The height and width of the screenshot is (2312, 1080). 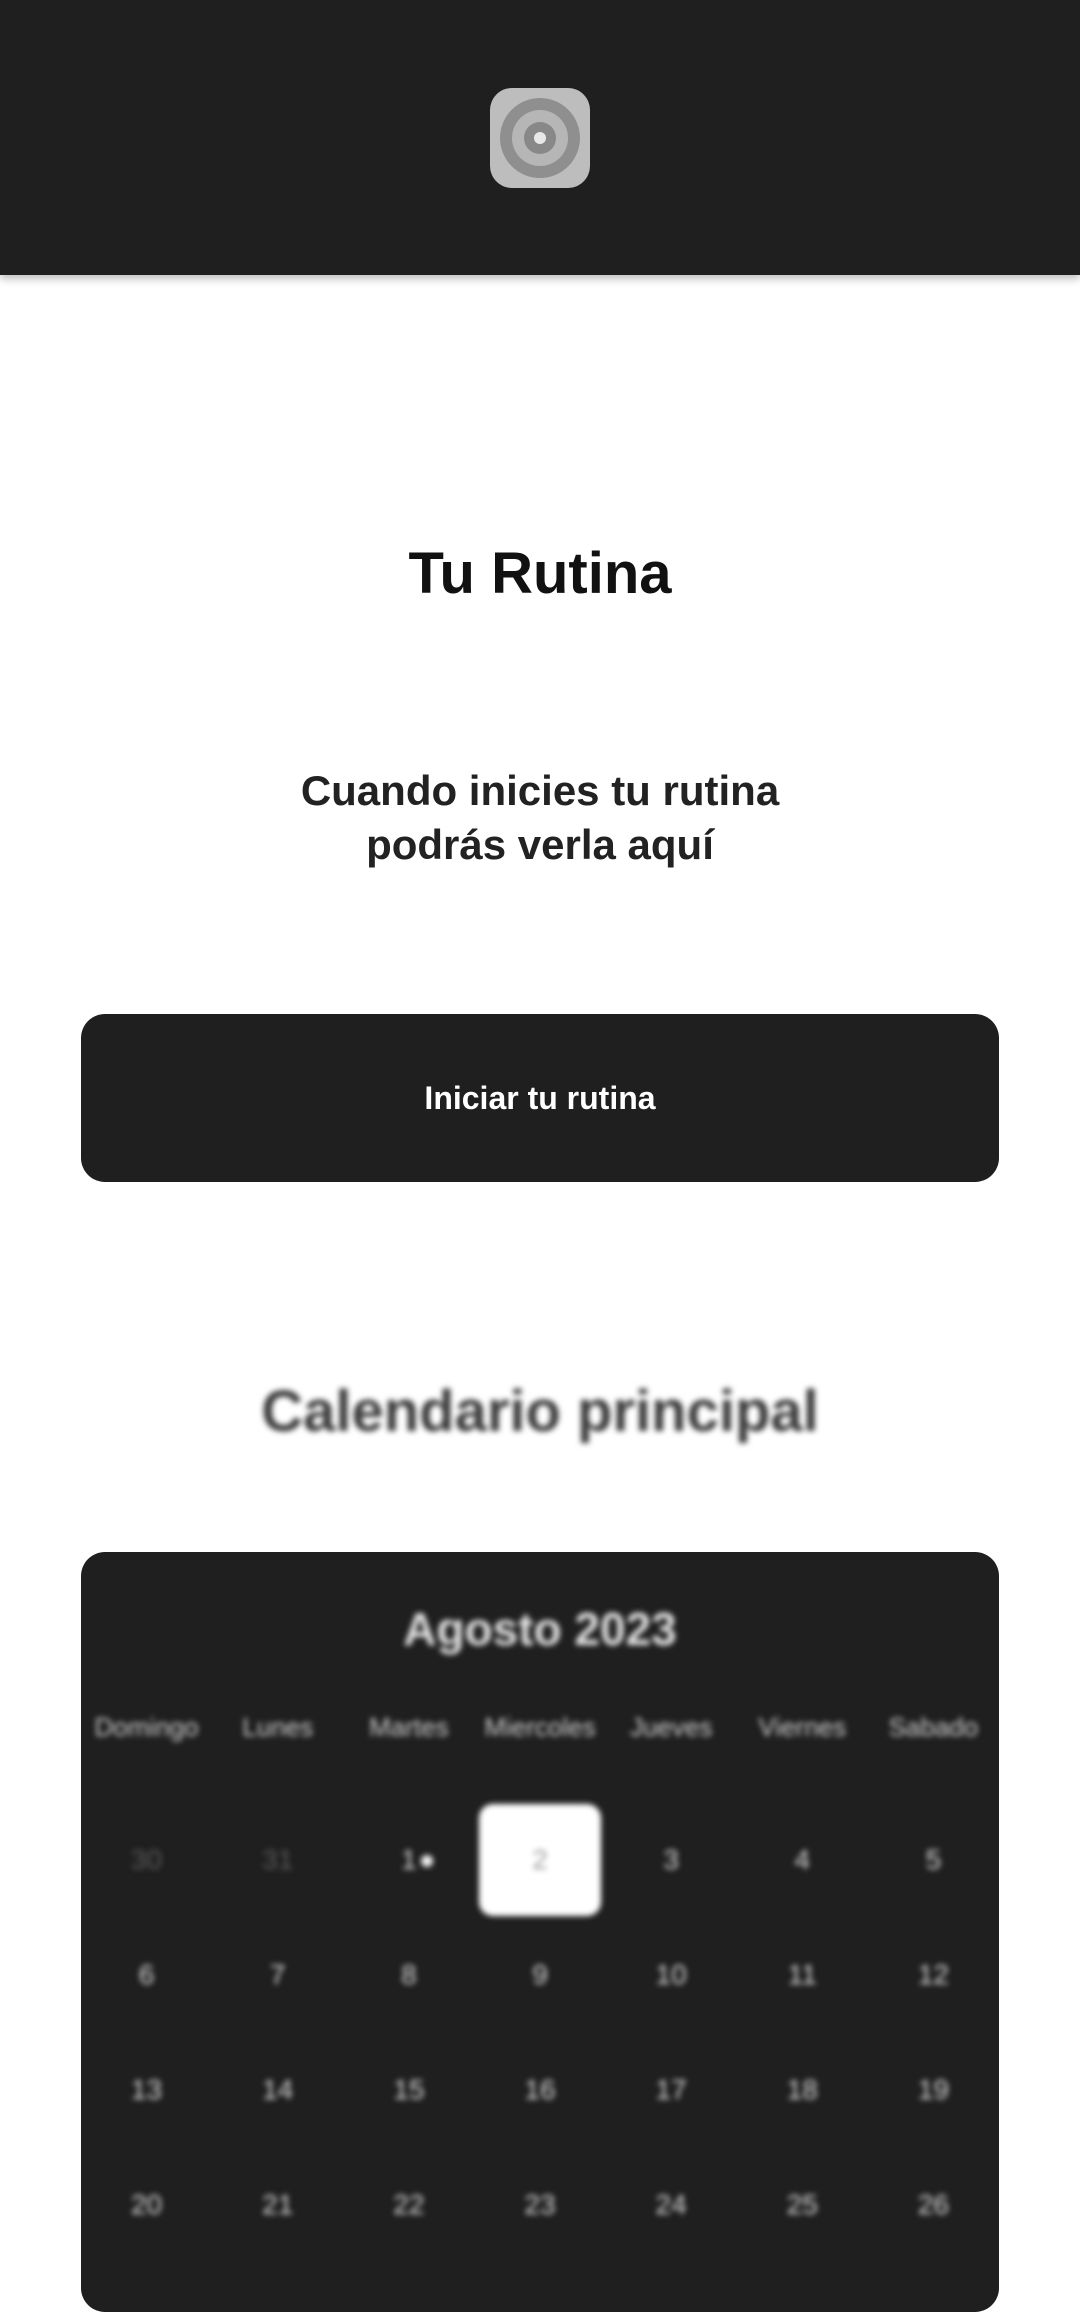 What do you see at coordinates (671, 1727) in the screenshot?
I see `weekday-label: Jueves` at bounding box center [671, 1727].